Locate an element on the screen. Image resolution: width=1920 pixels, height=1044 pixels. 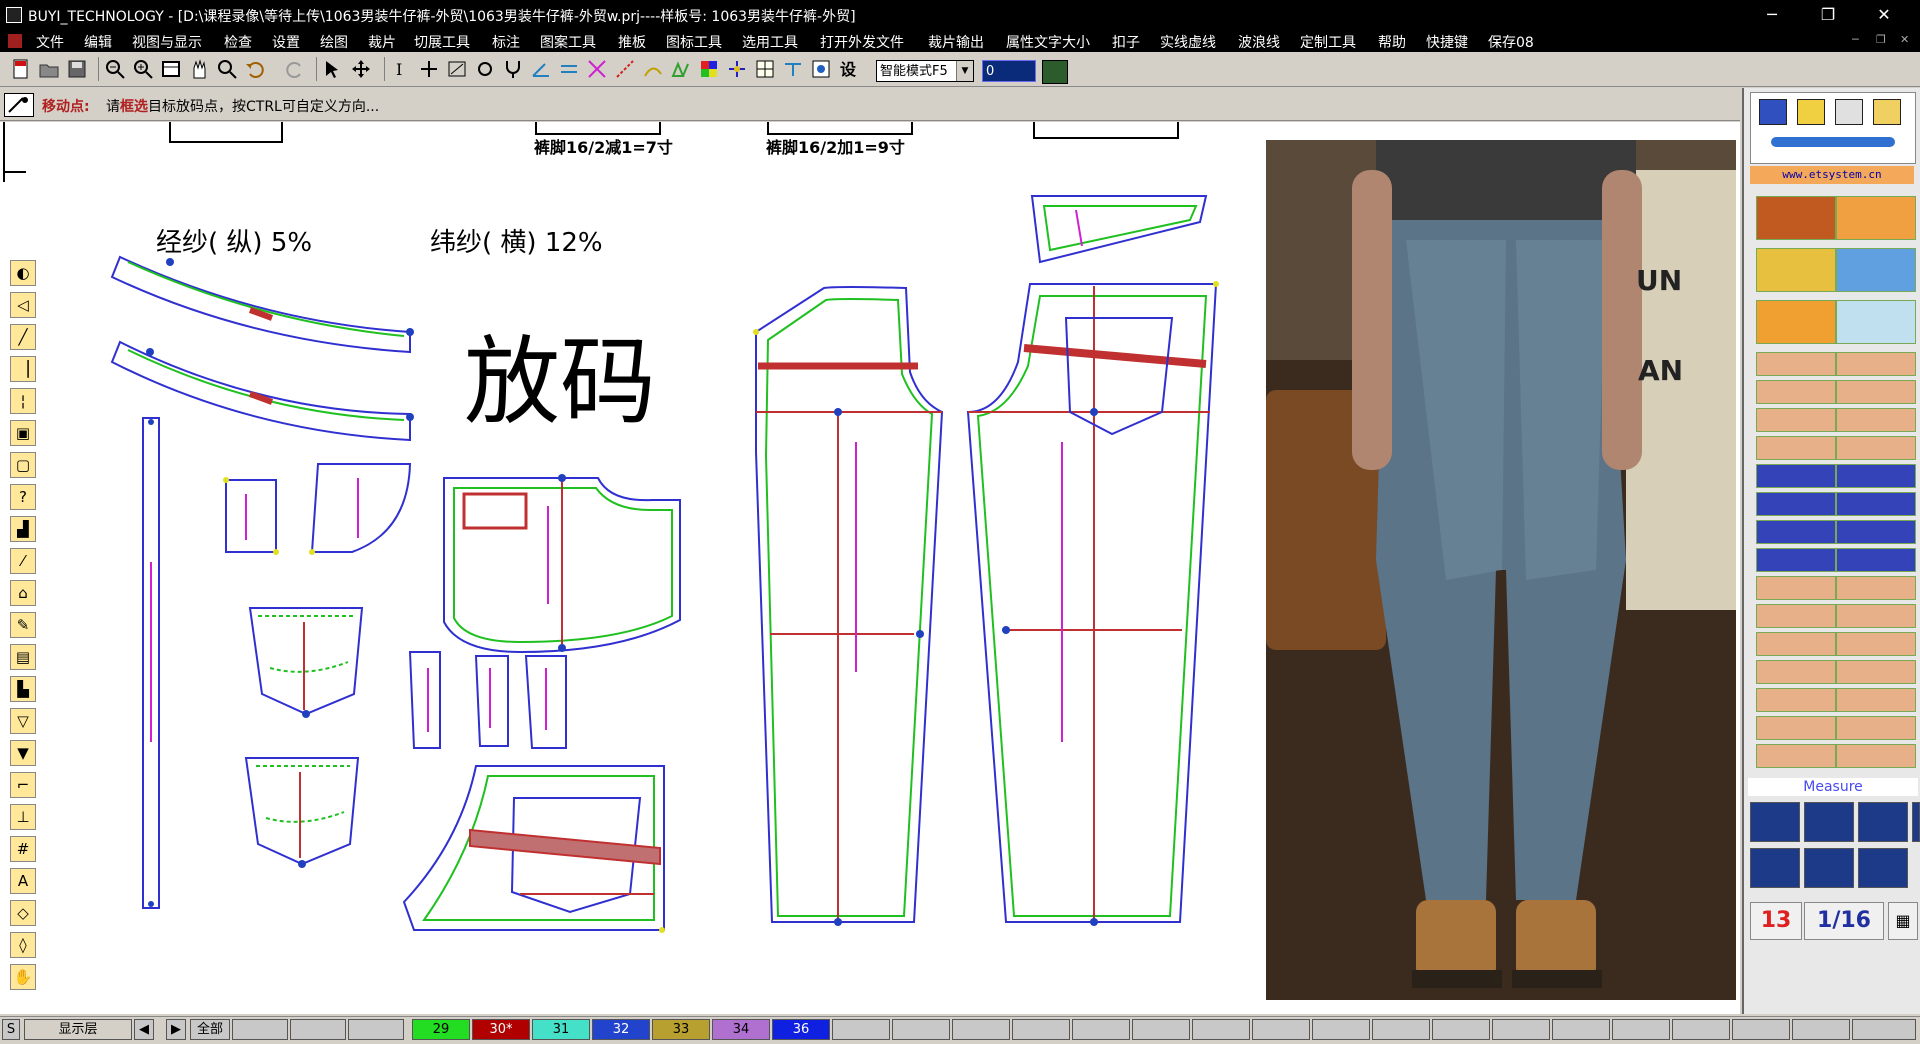
chevron-down-icon: ▼ is located at coordinates (964, 71).